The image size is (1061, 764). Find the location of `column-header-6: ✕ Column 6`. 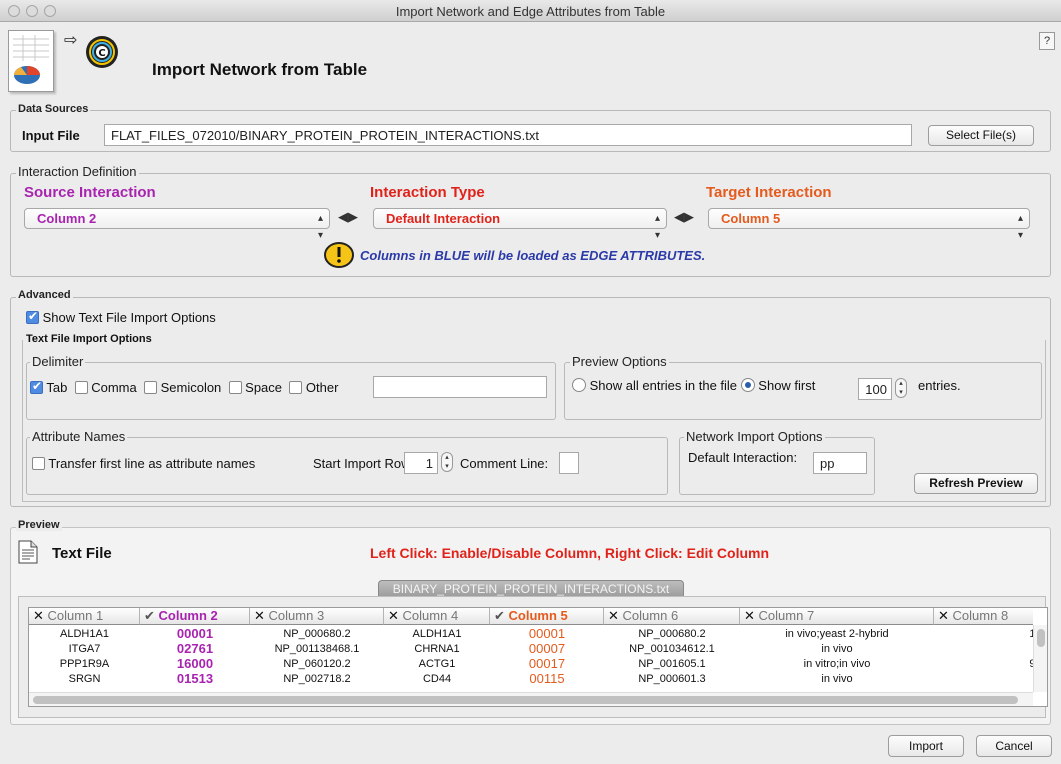

column-header-6: ✕ Column 6 is located at coordinates (672, 616).